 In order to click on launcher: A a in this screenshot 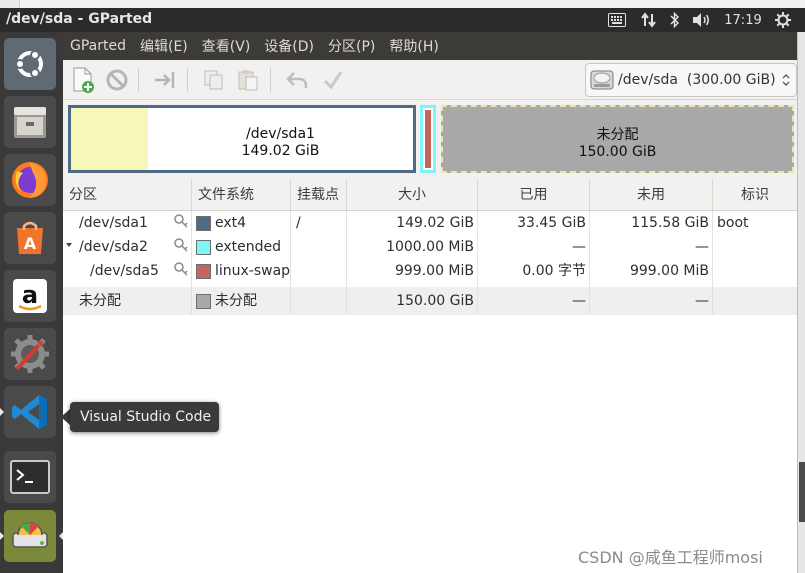, I will do `click(31, 302)`.